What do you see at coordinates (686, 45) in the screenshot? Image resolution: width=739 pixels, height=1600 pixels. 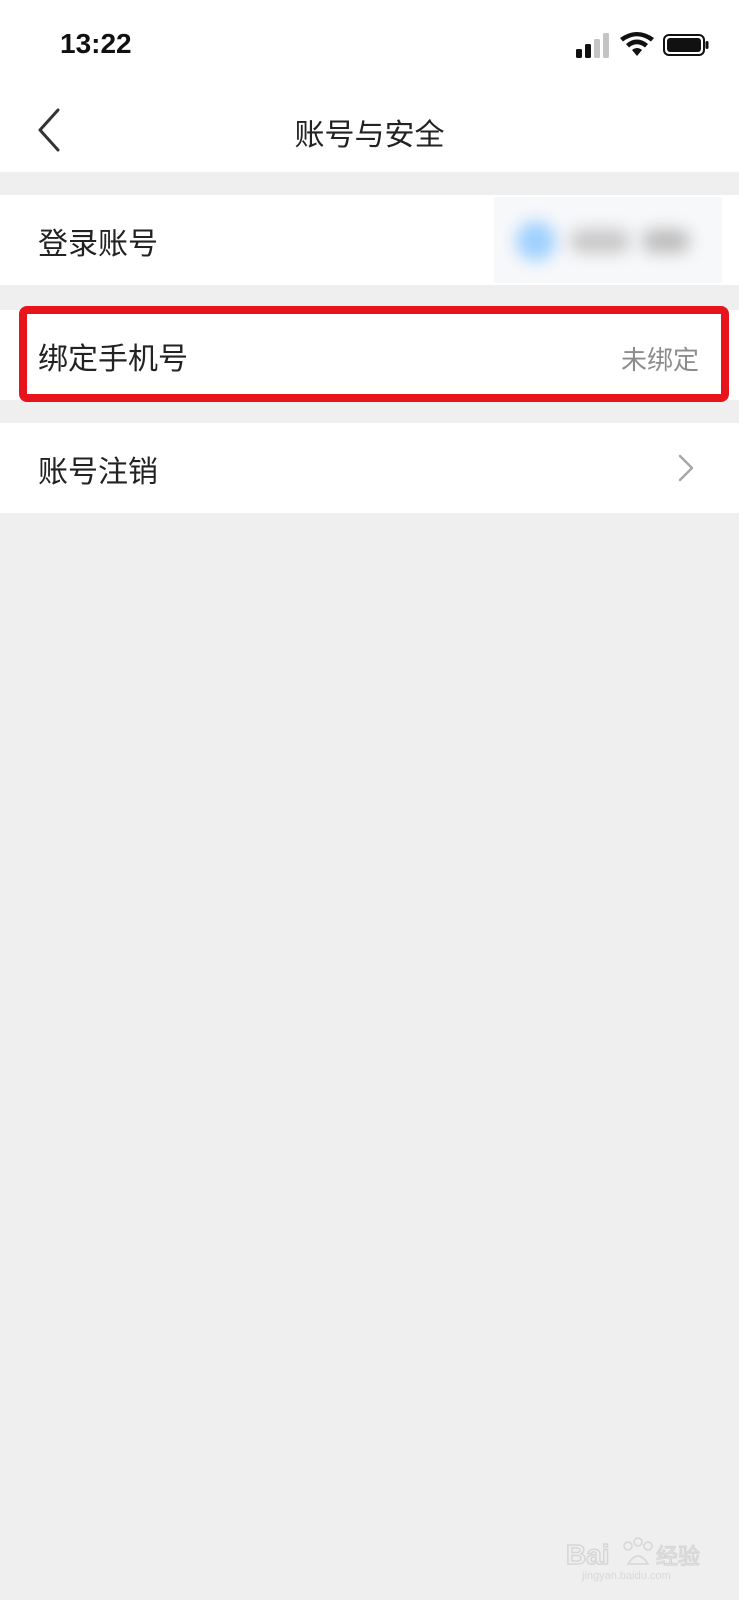 I see `battery-icon` at bounding box center [686, 45].